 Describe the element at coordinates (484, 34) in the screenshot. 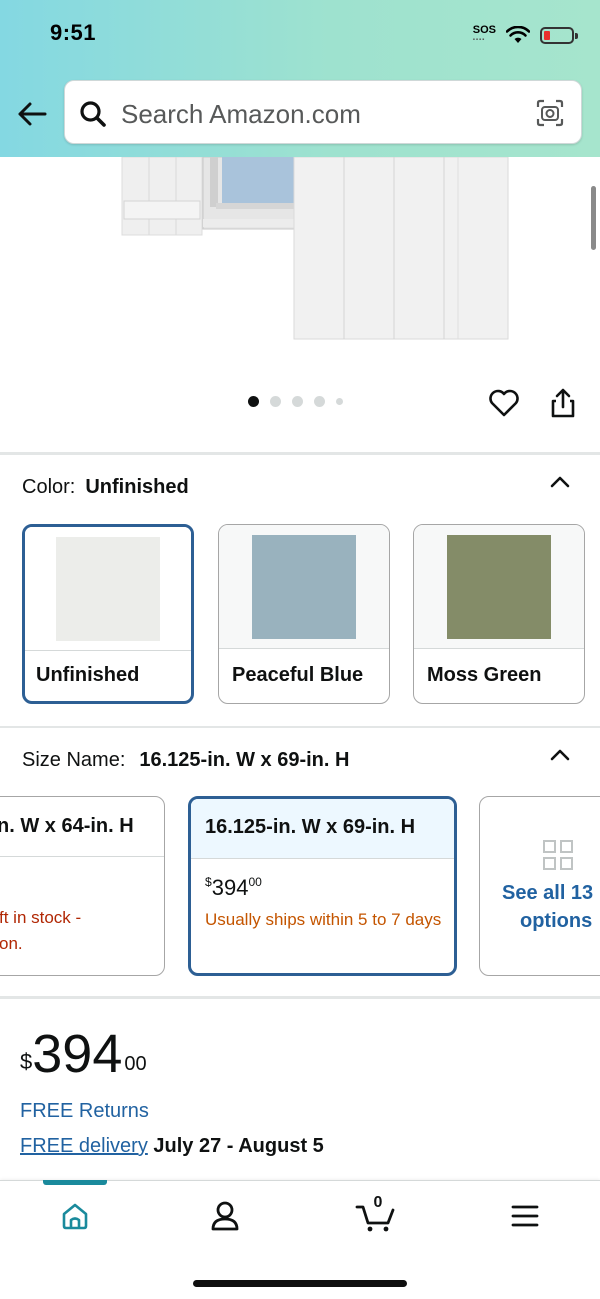

I see `sos-indicator: SOS ▪▪▪▪` at that location.